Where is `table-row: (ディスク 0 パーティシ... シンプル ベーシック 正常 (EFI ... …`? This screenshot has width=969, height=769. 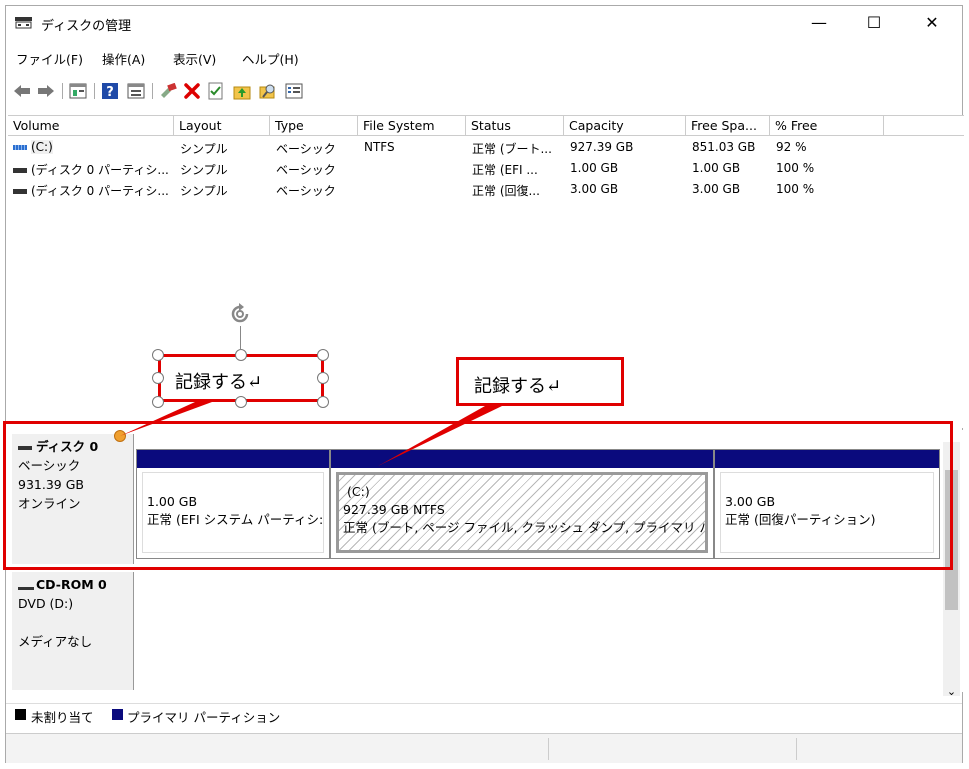
table-row: (ディスク 0 パーティシ... シンプル ベーシック 正常 (EFI ... … is located at coordinates (486, 169).